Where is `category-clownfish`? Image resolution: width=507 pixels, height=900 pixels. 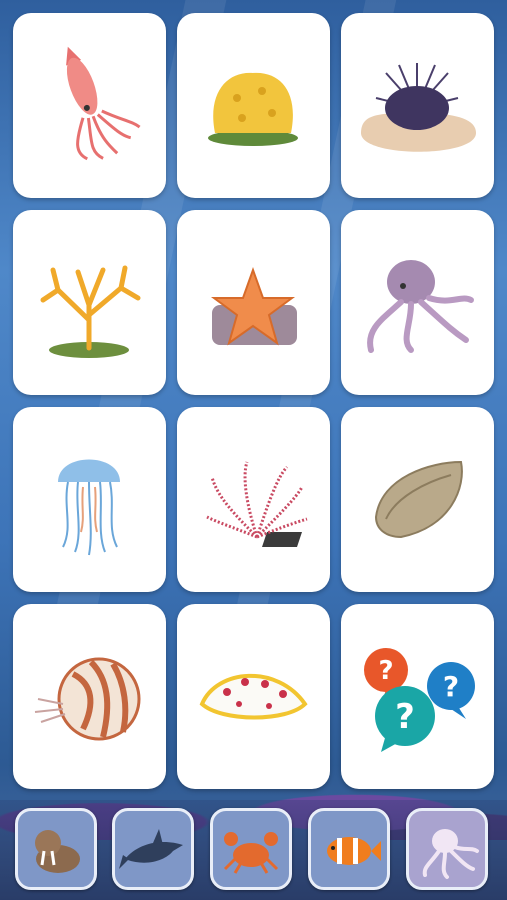
category-clownfish is located at coordinates (349, 849).